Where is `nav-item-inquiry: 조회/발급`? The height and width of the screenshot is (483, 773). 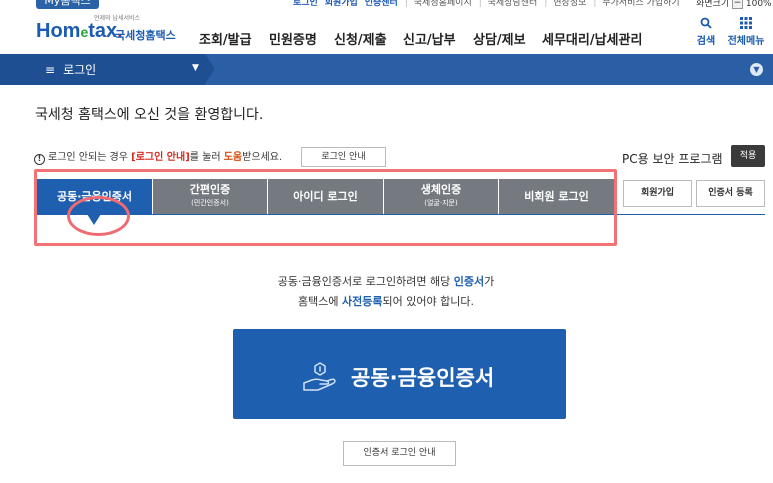
nav-item-inquiry: 조회/발급 is located at coordinates (225, 38).